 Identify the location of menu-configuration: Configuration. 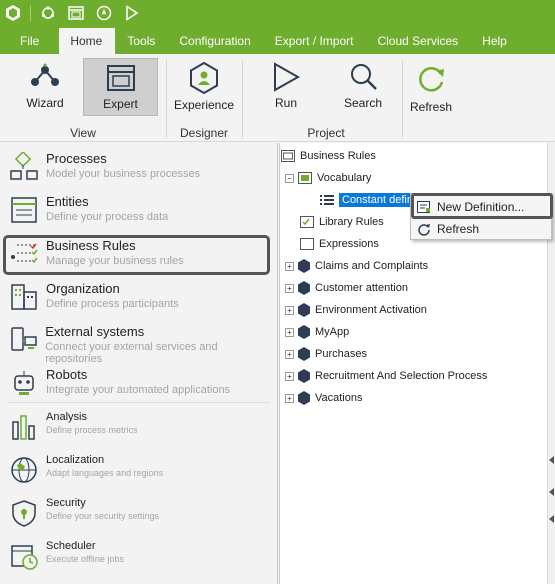
(214, 41).